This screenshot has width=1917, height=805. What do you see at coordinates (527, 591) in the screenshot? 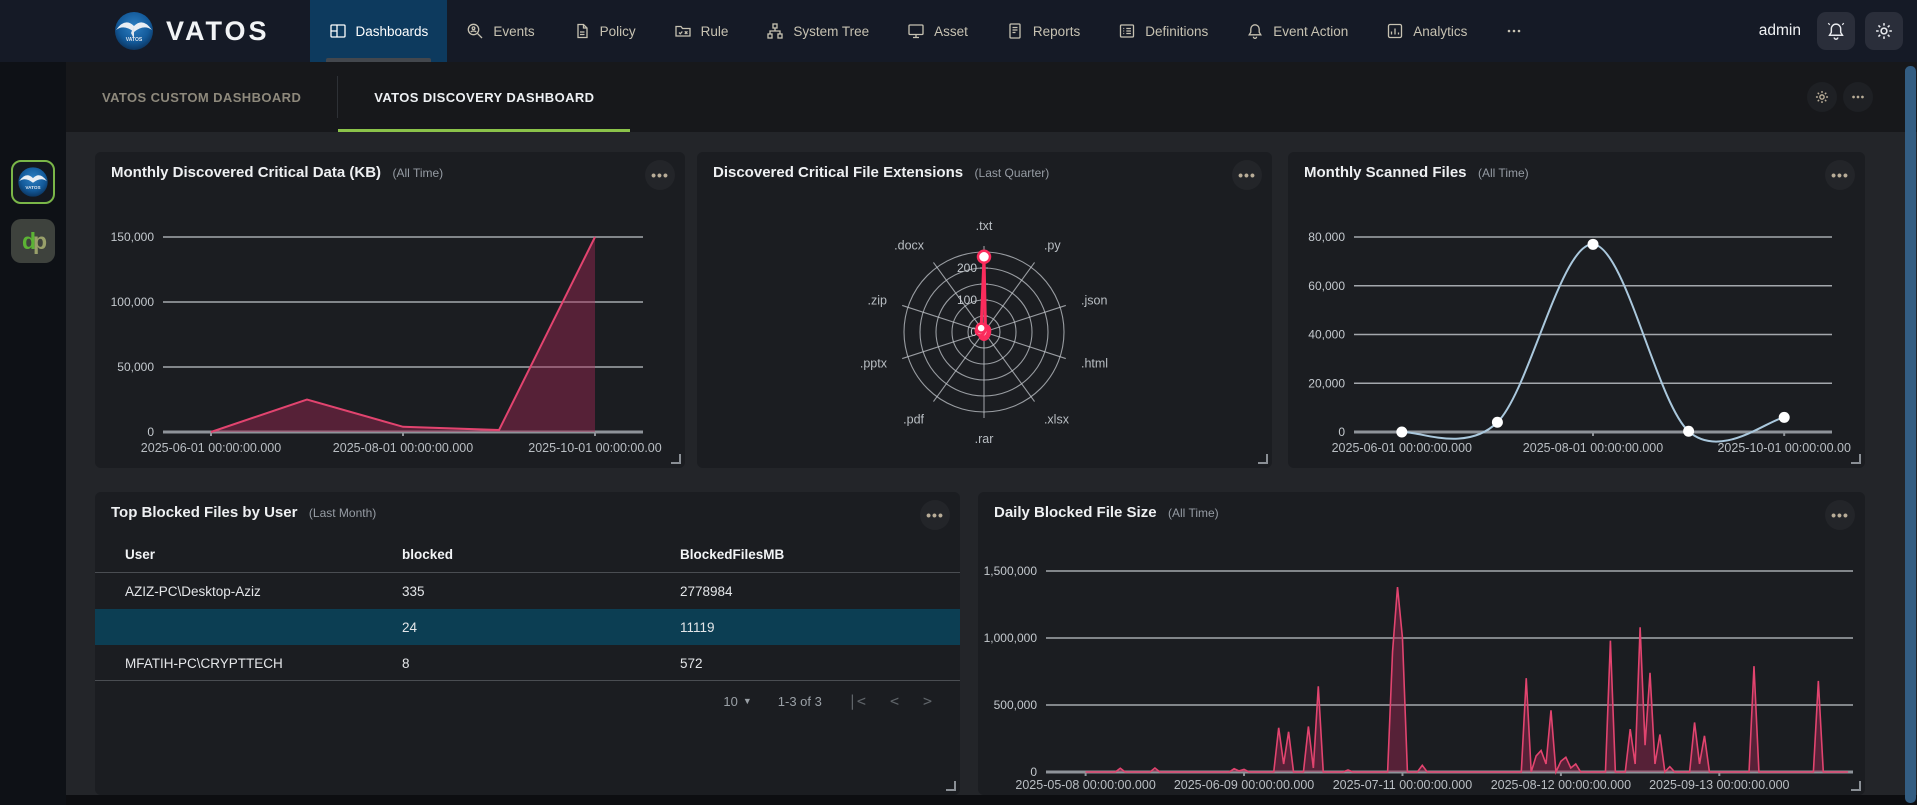
I see `table-row: AZIZ-PC\Desktop-Aziz 335 2778984` at bounding box center [527, 591].